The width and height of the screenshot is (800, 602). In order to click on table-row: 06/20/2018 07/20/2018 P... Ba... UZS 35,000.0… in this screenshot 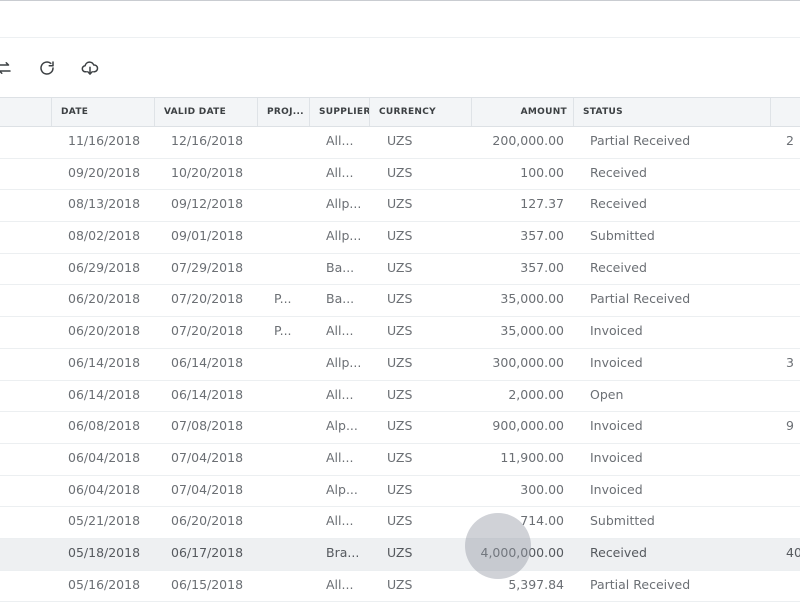, I will do `click(400, 301)`.